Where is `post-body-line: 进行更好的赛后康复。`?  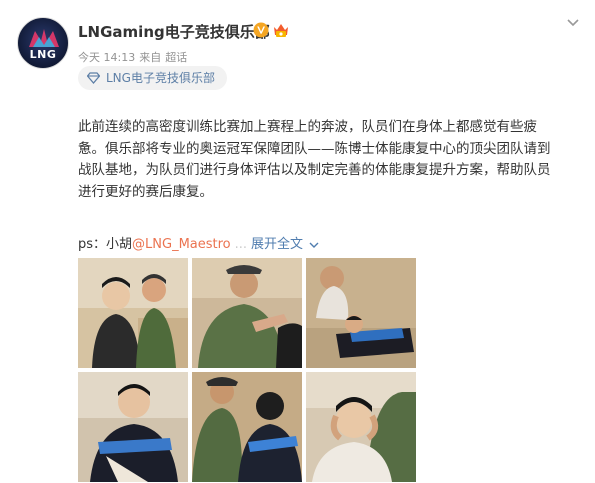 post-body-line: 进行更好的赛后康复。 is located at coordinates (145, 191).